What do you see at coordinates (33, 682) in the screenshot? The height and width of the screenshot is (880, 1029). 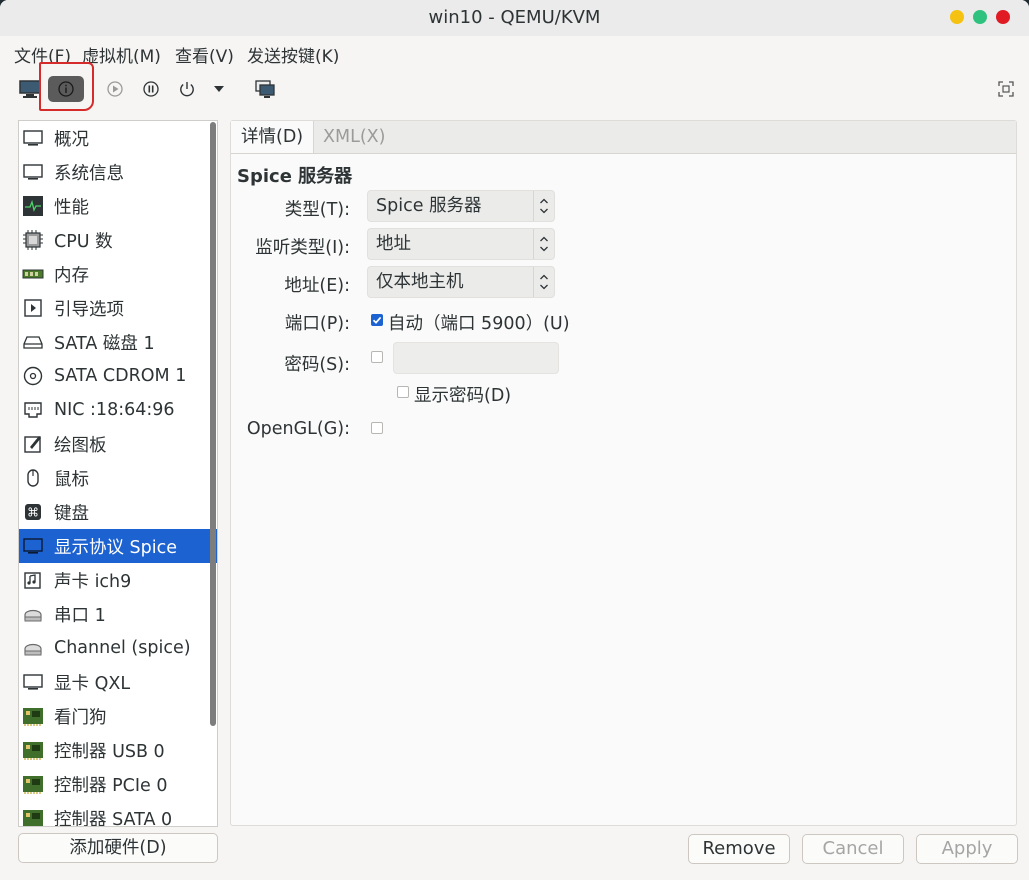 I see `video-icon` at bounding box center [33, 682].